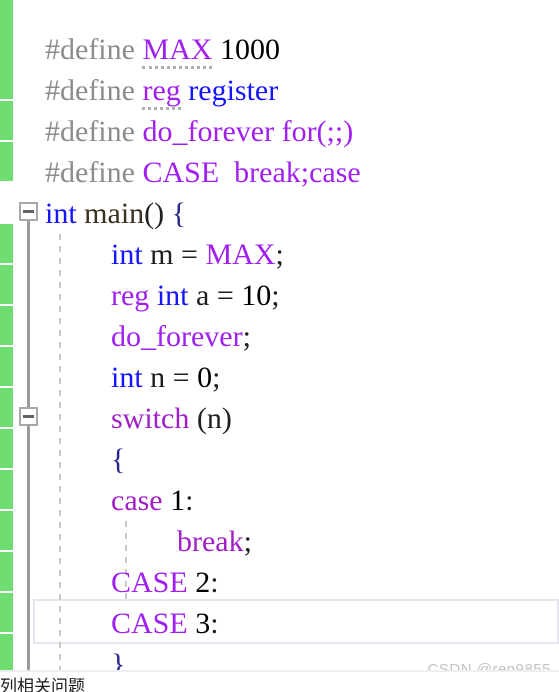 The image size is (559, 692). Describe the element at coordinates (154, 213) in the screenshot. I see `code-token-punct: ()` at that location.